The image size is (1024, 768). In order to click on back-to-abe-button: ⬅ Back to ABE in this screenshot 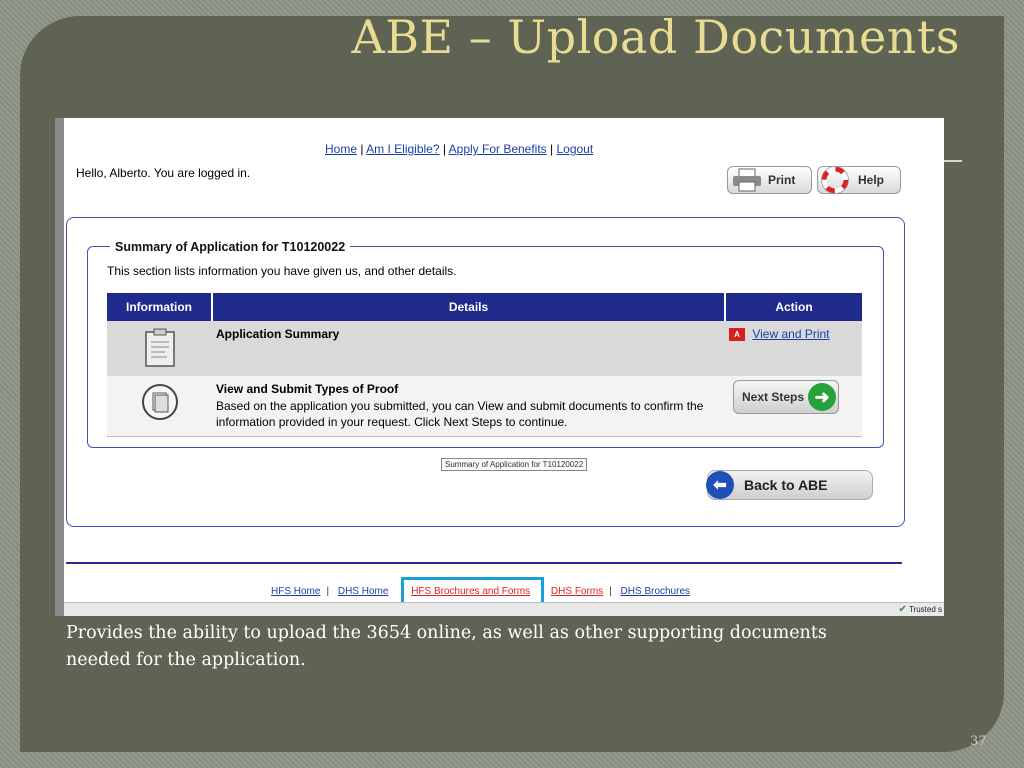, I will do `click(789, 485)`.